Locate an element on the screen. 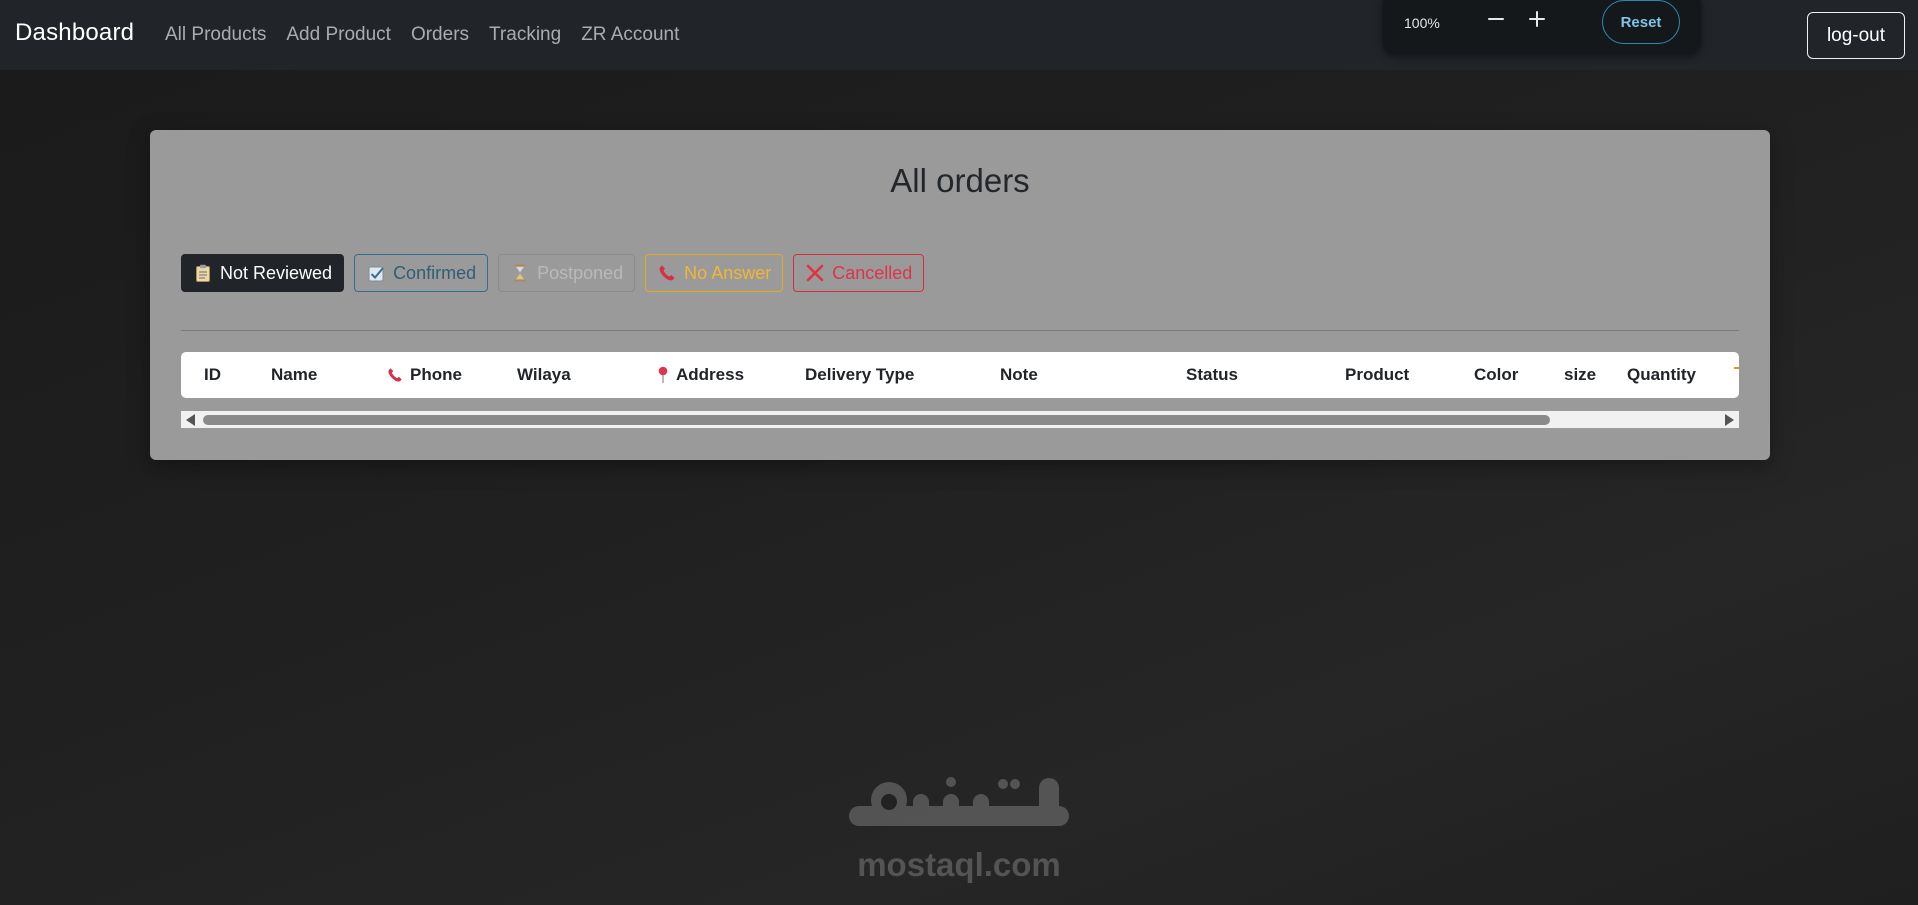  zoom-level-readout: 100% is located at coordinates (1422, 23).